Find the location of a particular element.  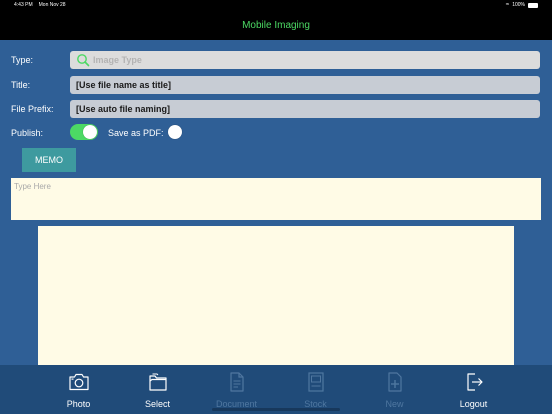

title-field: [Use file name as title] is located at coordinates (305, 85).